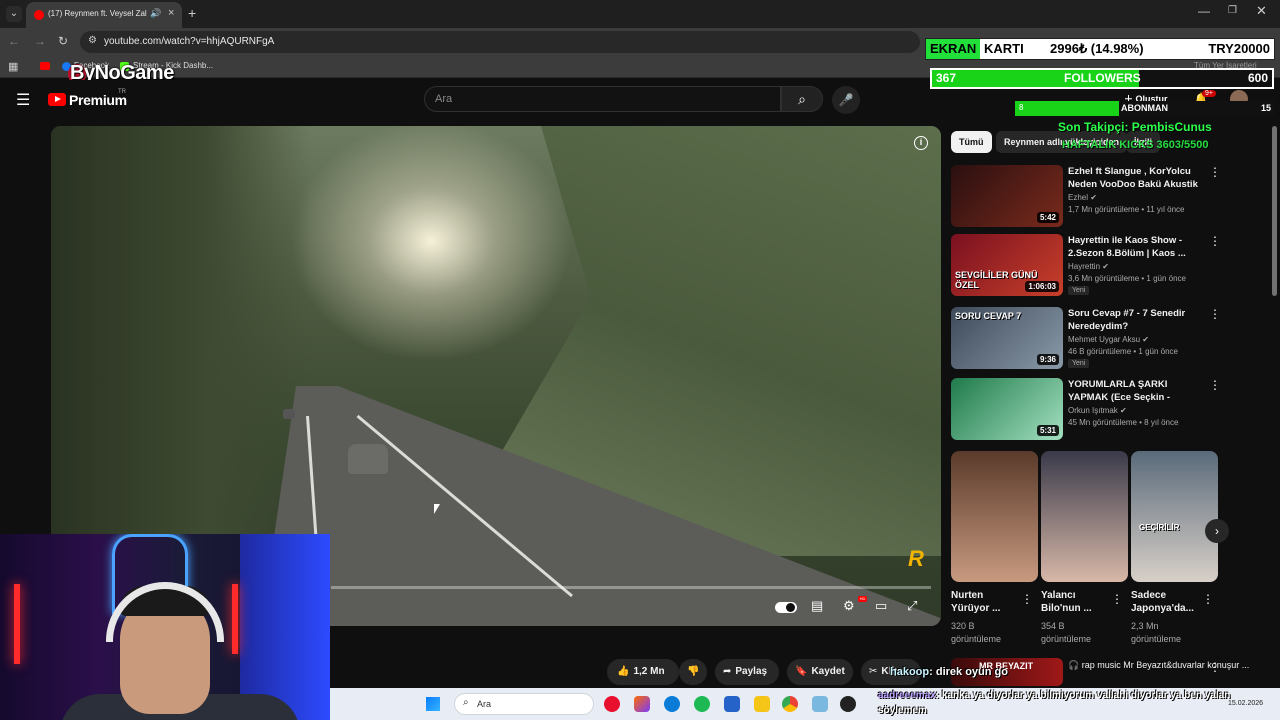 The image size is (1280, 720). Describe the element at coordinates (57, 99) in the screenshot. I see `youtube-logo-icon` at that location.